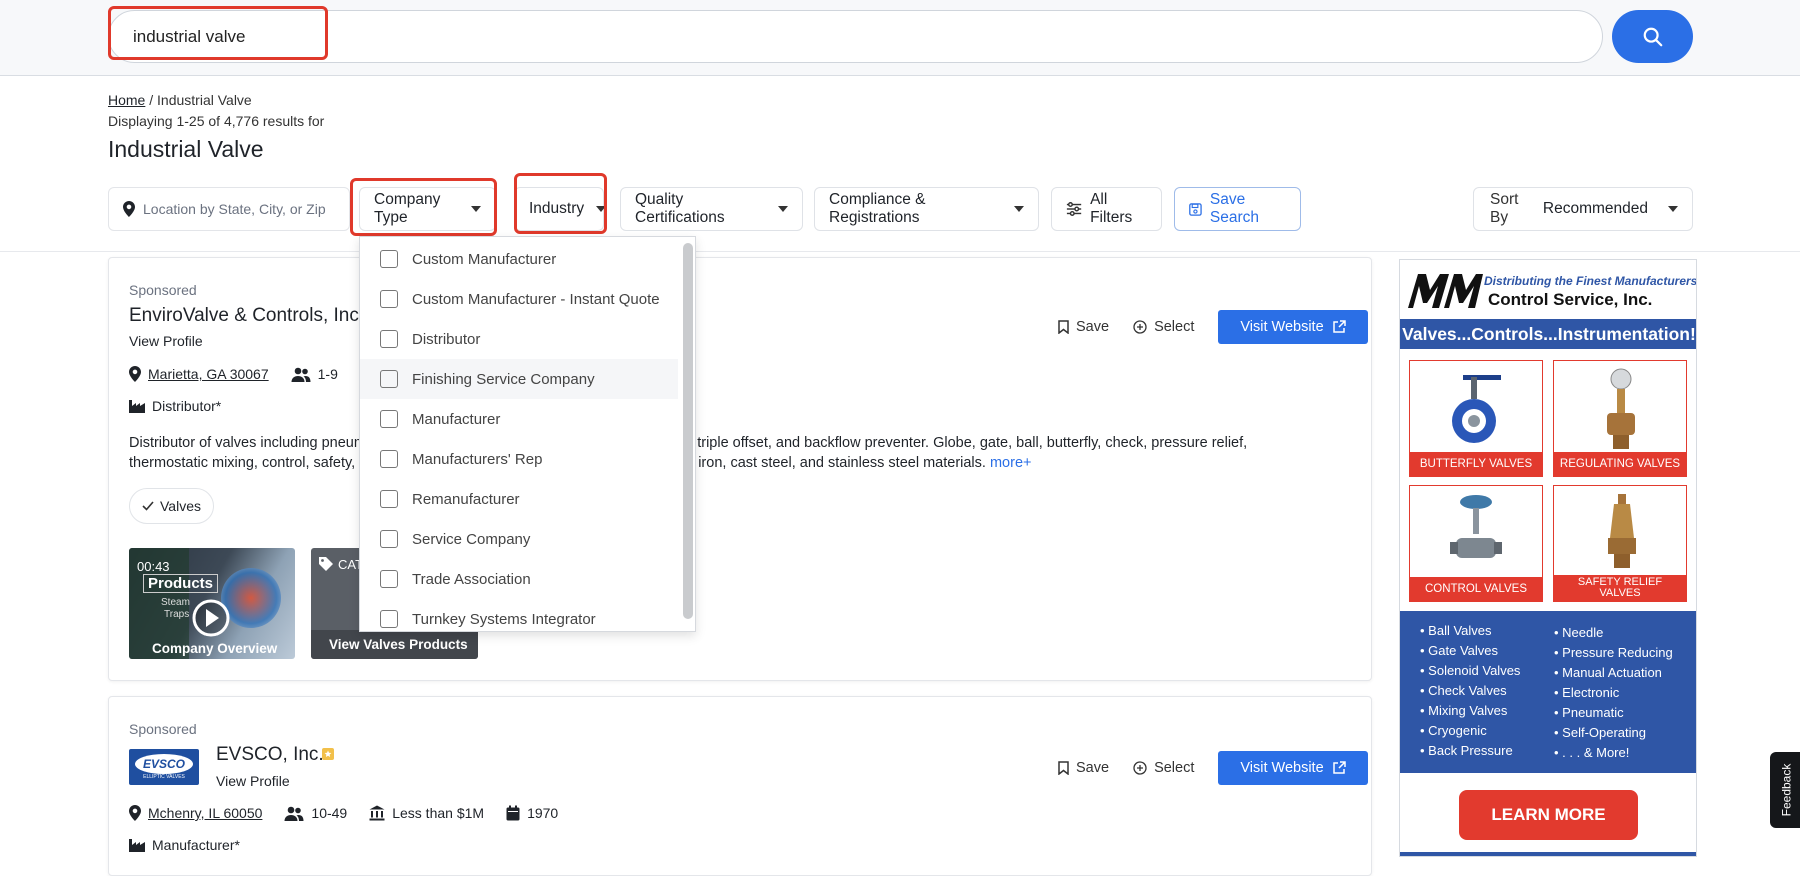 This screenshot has height=876, width=1800. I want to click on company-type-value: Manufacturer*, so click(196, 845).